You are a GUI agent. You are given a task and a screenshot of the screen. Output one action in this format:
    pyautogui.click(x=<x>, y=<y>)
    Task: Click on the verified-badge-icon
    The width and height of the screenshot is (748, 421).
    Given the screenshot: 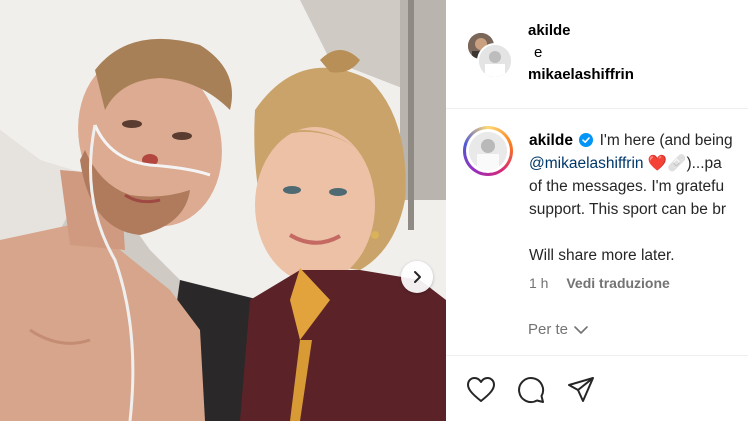 What is the action you would take?
    pyautogui.click(x=586, y=140)
    